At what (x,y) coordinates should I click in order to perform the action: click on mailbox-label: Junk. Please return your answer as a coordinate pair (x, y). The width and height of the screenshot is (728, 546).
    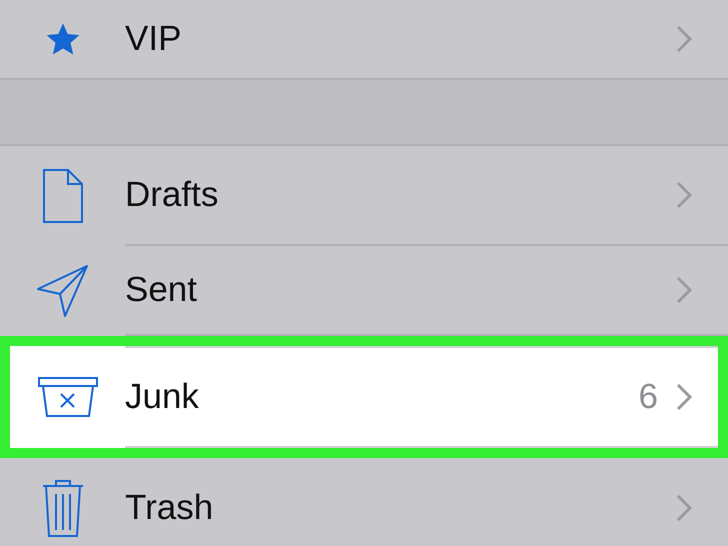
    Looking at the image, I should click on (162, 397).